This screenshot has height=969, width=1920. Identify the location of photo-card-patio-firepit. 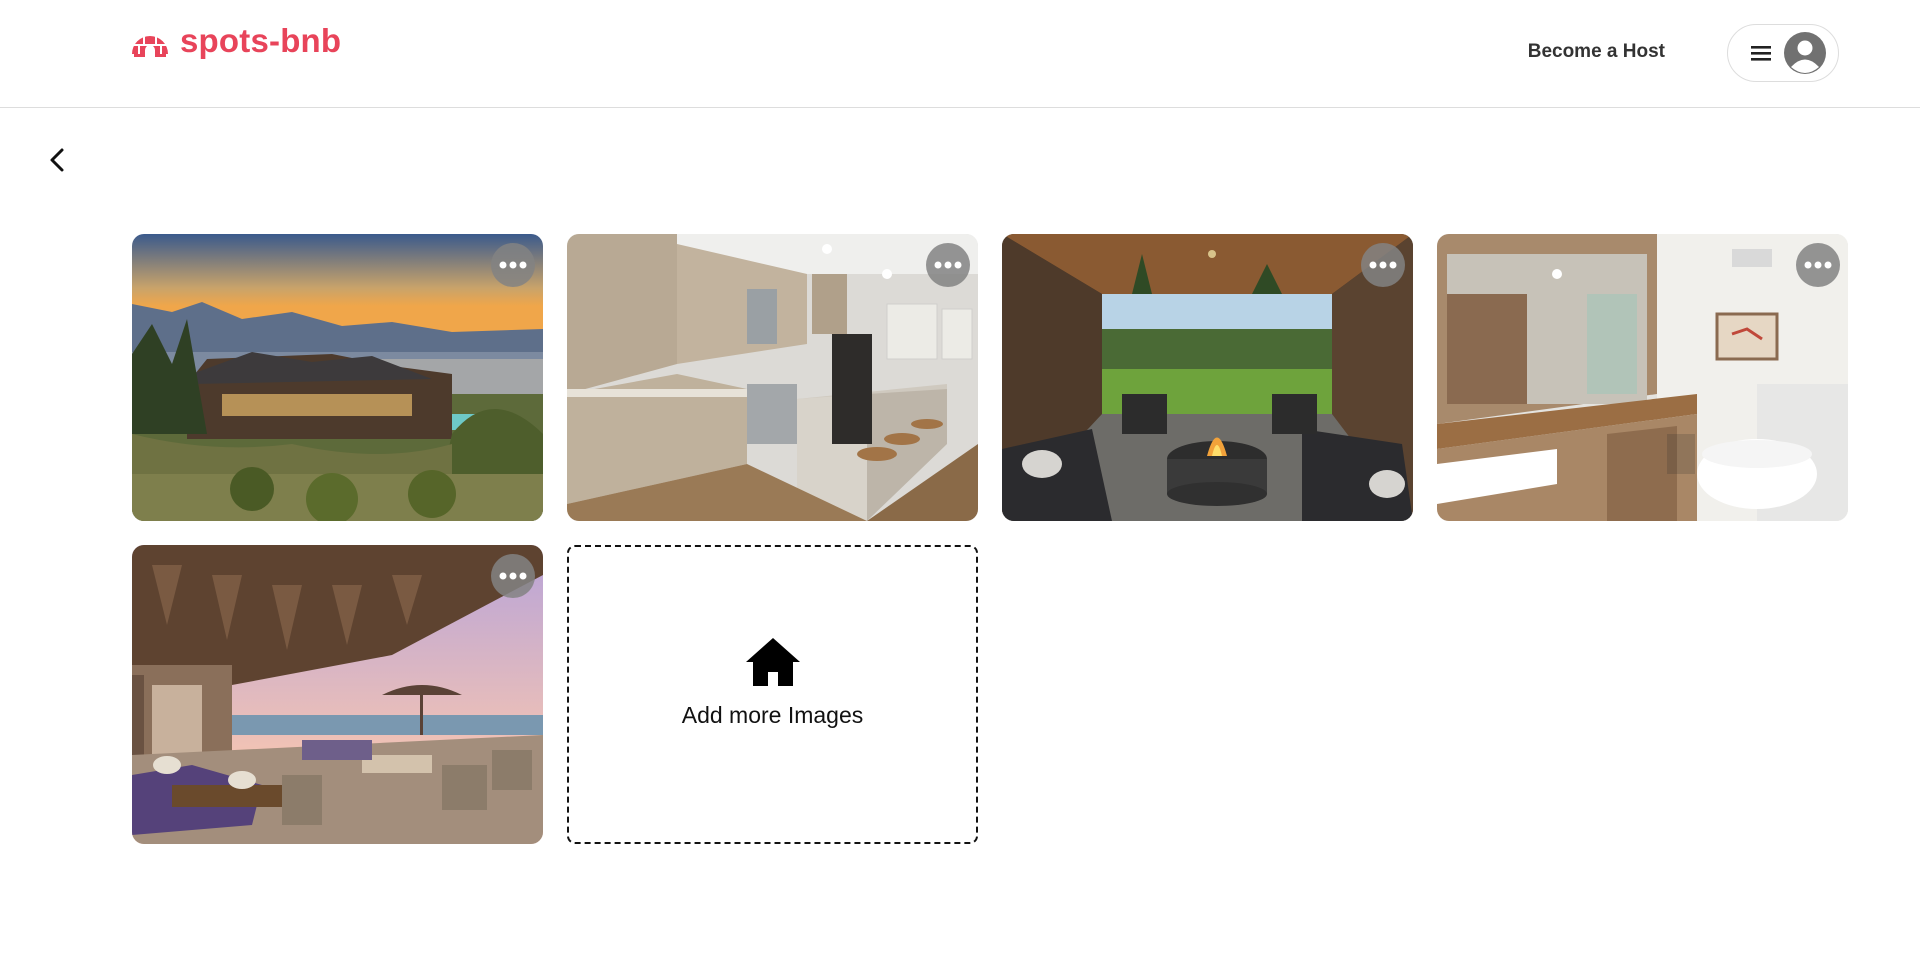
(1207, 377).